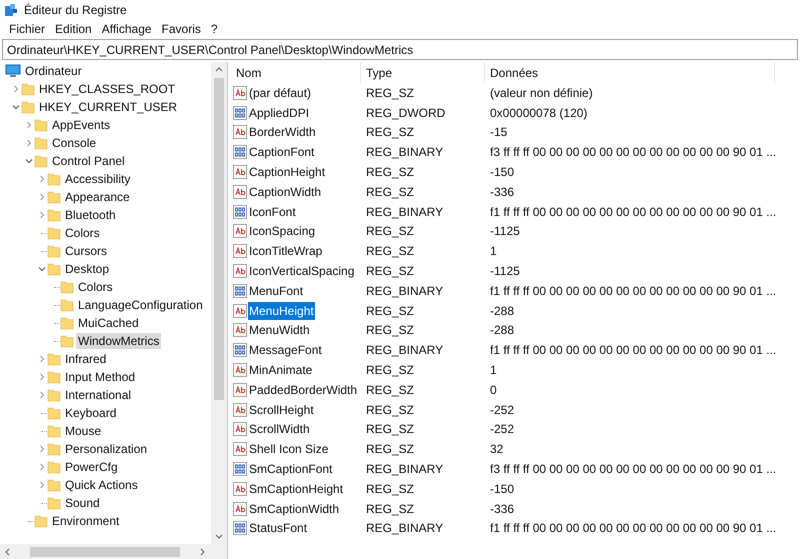 The height and width of the screenshot is (559, 800). What do you see at coordinates (108, 107) in the screenshot?
I see `tree-item: HKEY_CURRENT_USER` at bounding box center [108, 107].